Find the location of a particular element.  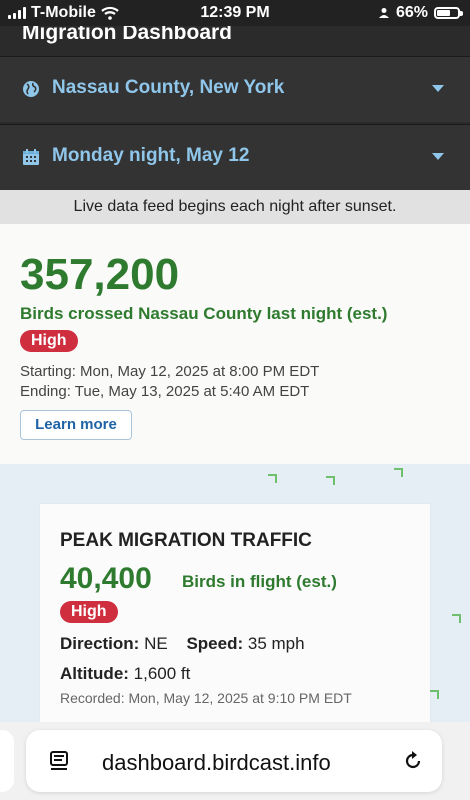

reader-mode-icon is located at coordinates (59, 761).